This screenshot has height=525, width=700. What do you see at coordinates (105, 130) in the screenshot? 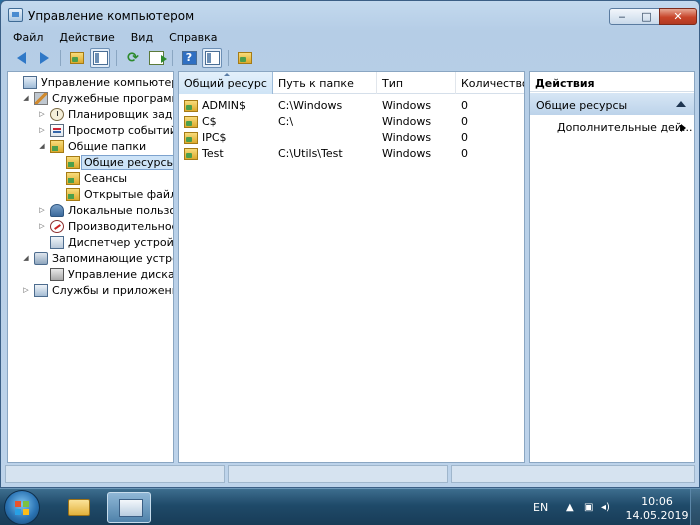
I see `tree-item: ▷ Просмотр событий` at bounding box center [105, 130].